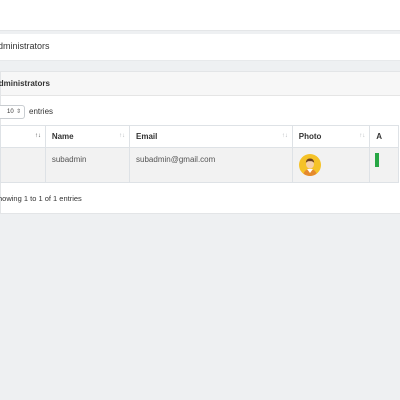 The width and height of the screenshot is (400, 400). What do you see at coordinates (25, 46) in the screenshot?
I see `page-title: Administrators` at bounding box center [25, 46].